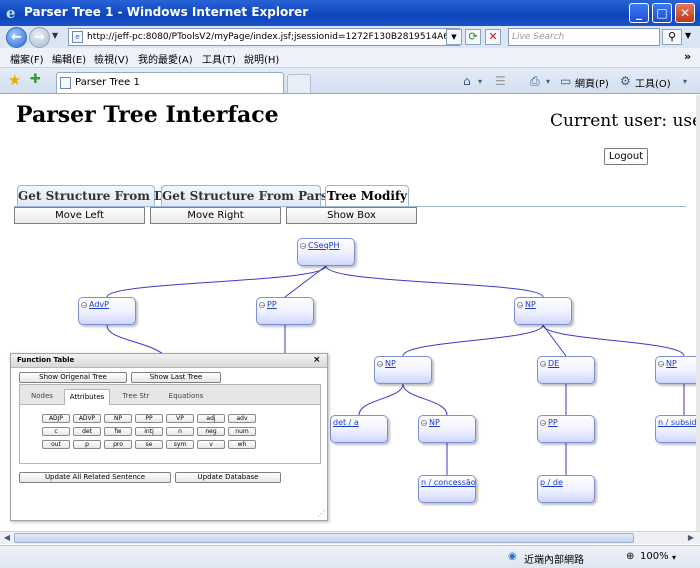 Image resolution: width=700 pixels, height=568 pixels. Describe the element at coordinates (672, 37) in the screenshot. I see `search-icon: ⚲` at that location.